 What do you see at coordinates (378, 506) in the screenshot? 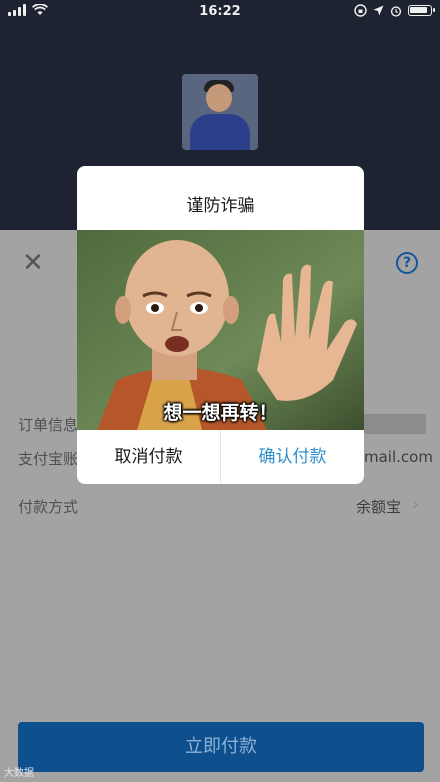
I see `payment-method-value: 余额宝` at bounding box center [378, 506].